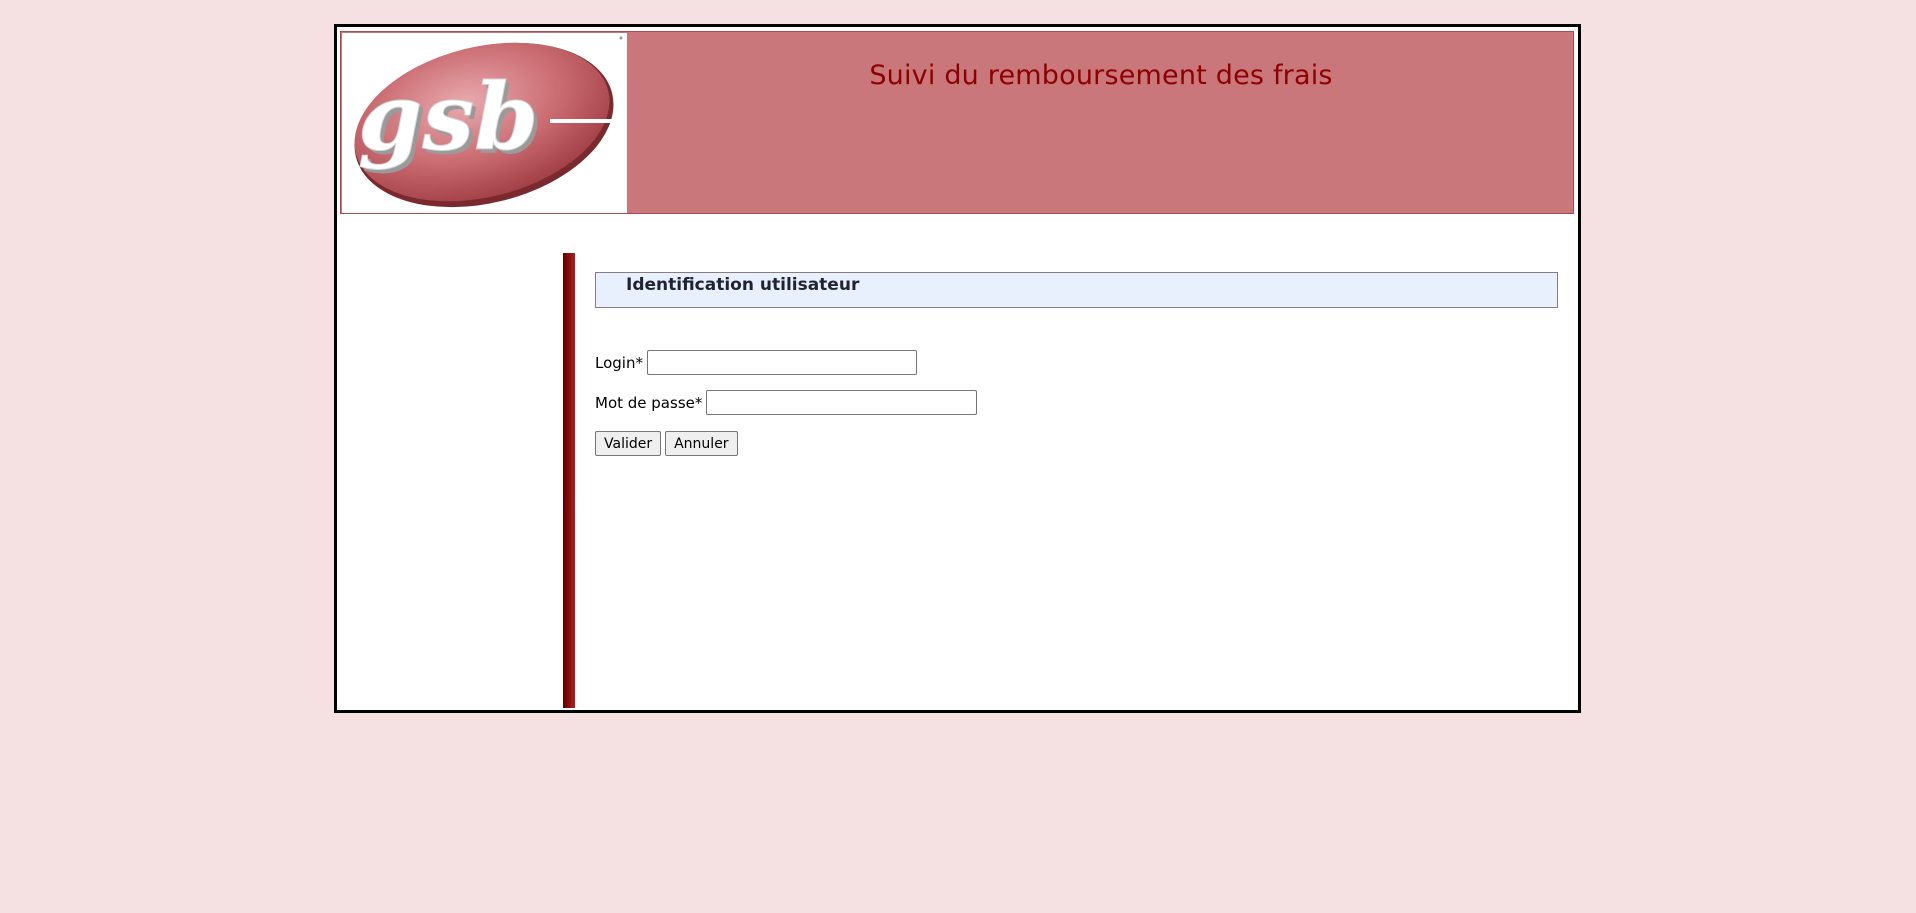 The image size is (1916, 913). I want to click on password-label: Mot de passe*, so click(649, 402).